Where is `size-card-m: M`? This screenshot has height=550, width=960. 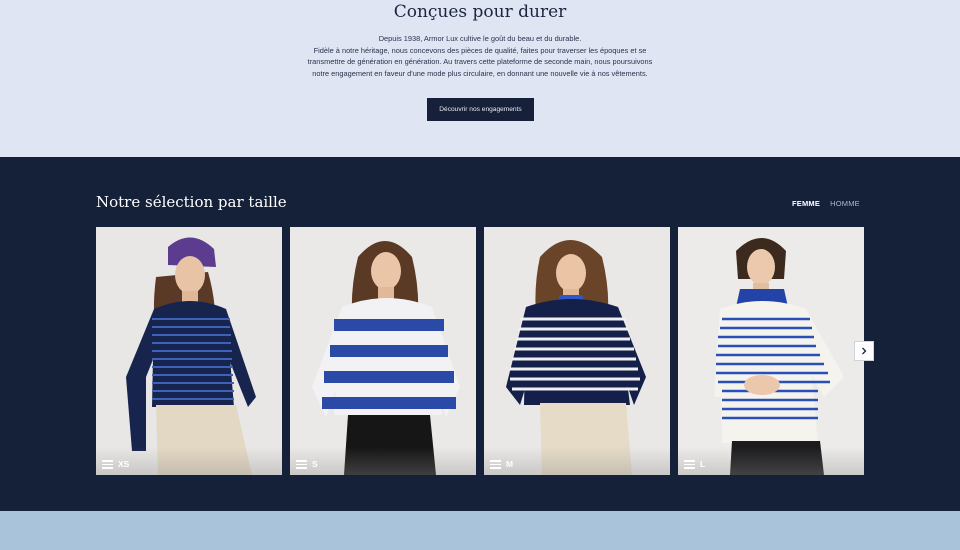
size-card-m: M is located at coordinates (577, 351).